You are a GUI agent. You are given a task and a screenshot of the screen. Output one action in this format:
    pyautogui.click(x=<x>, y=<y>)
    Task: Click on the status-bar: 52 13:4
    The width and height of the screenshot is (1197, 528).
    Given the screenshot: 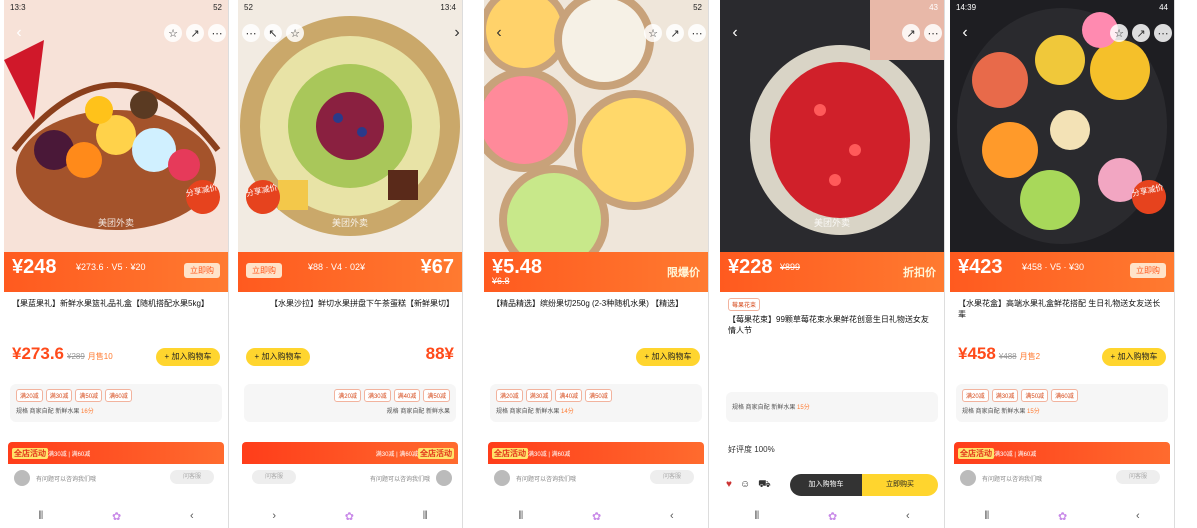 What is the action you would take?
    pyautogui.click(x=350, y=8)
    